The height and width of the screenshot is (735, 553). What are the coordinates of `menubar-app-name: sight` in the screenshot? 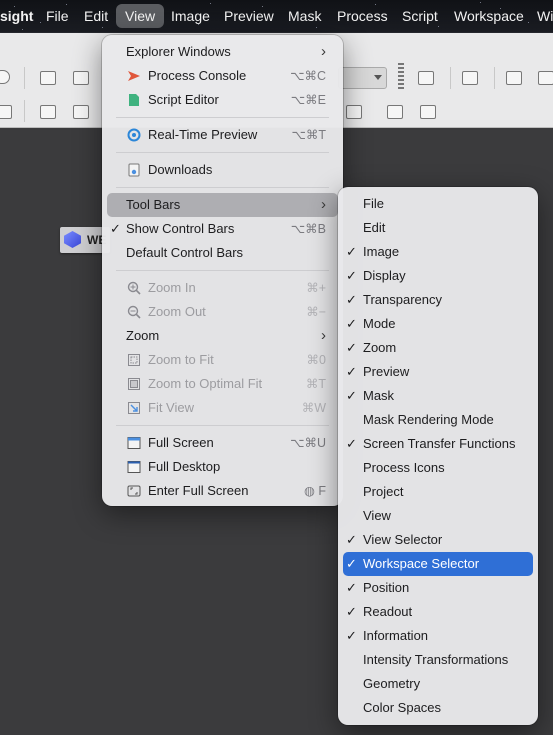 It's located at (16, 16).